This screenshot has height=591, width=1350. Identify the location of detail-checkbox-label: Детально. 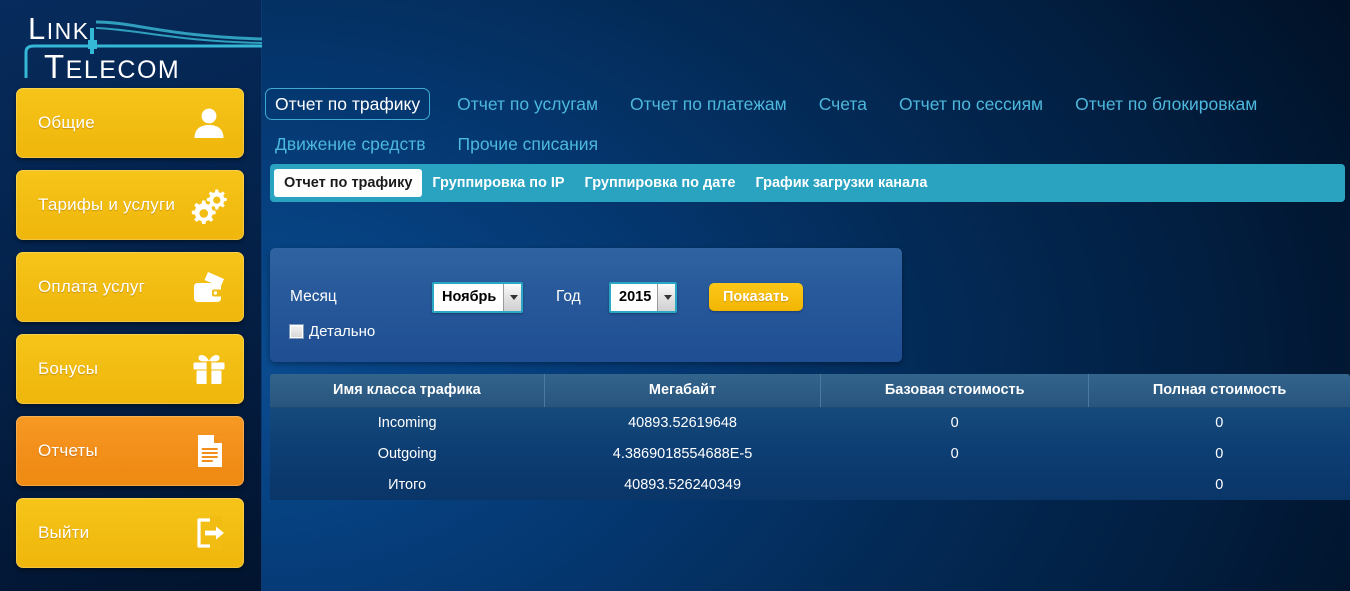
(342, 331).